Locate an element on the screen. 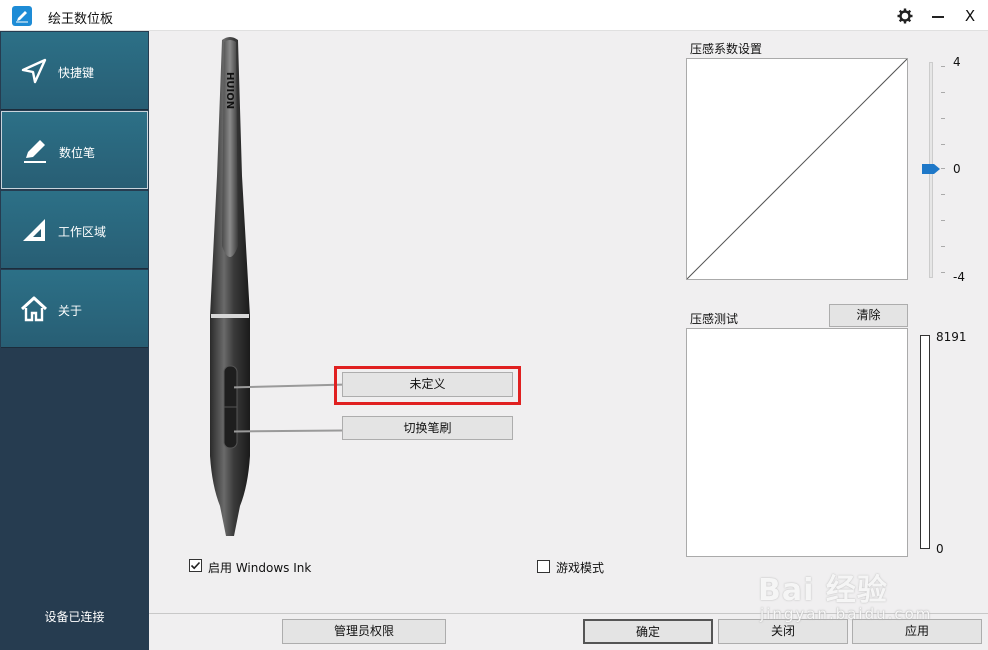 The height and width of the screenshot is (650, 988). watermark-logo: Bai 经验 is located at coordinates (823, 590).